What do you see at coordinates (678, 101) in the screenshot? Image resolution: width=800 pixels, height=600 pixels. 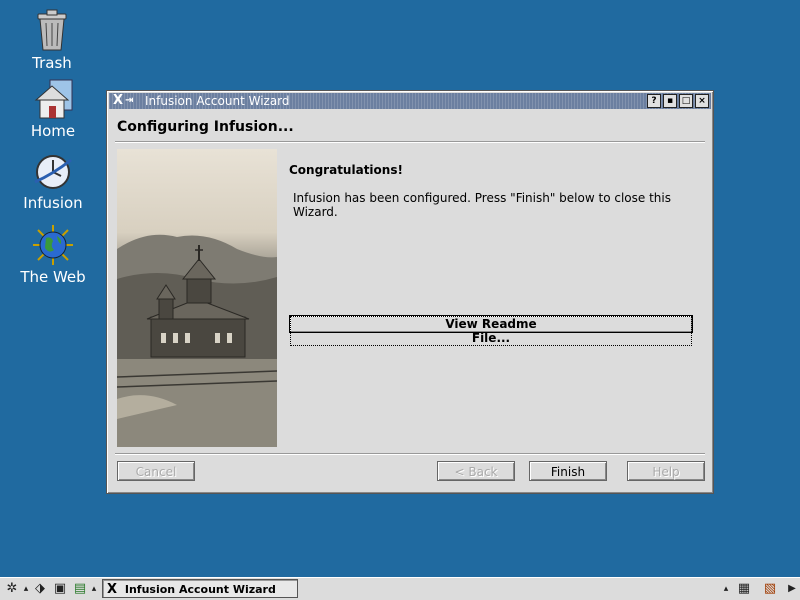 I see `titlebar-buttons: ? ▪ □ ×` at bounding box center [678, 101].